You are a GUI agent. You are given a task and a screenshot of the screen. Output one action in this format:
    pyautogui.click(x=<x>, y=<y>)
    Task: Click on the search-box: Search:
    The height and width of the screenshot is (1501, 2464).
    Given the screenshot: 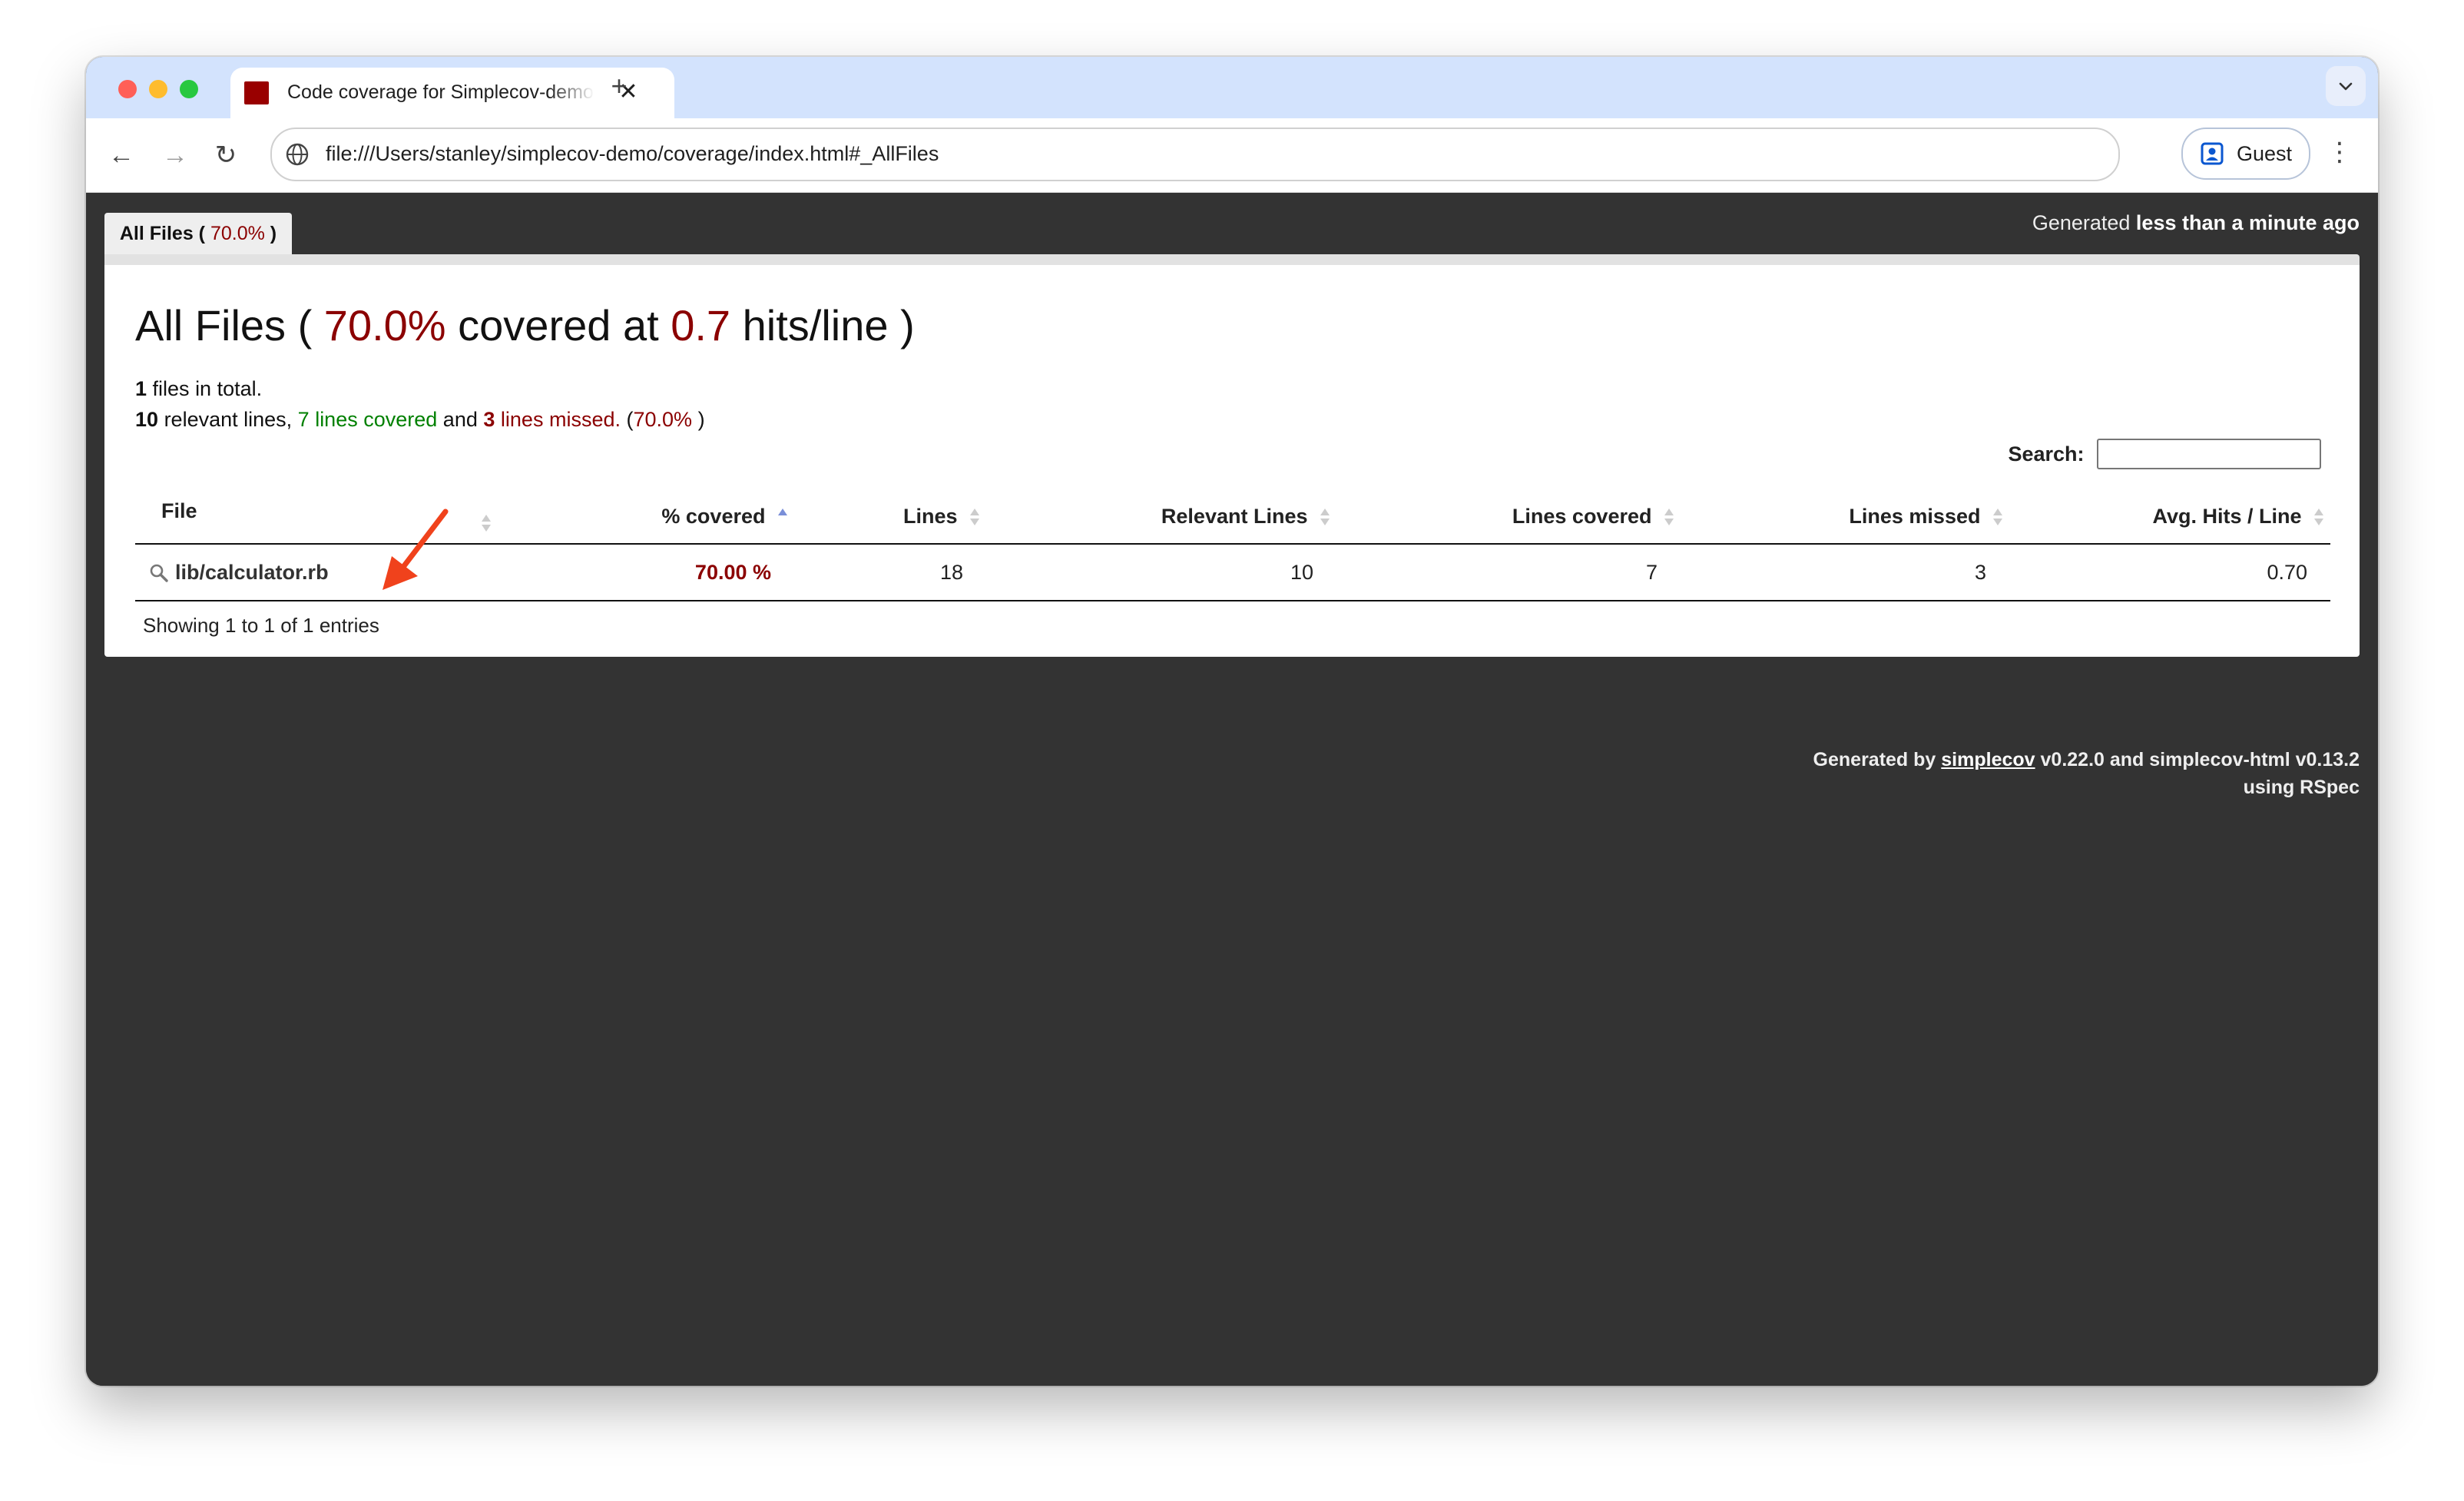 What is the action you would take?
    pyautogui.click(x=2164, y=455)
    